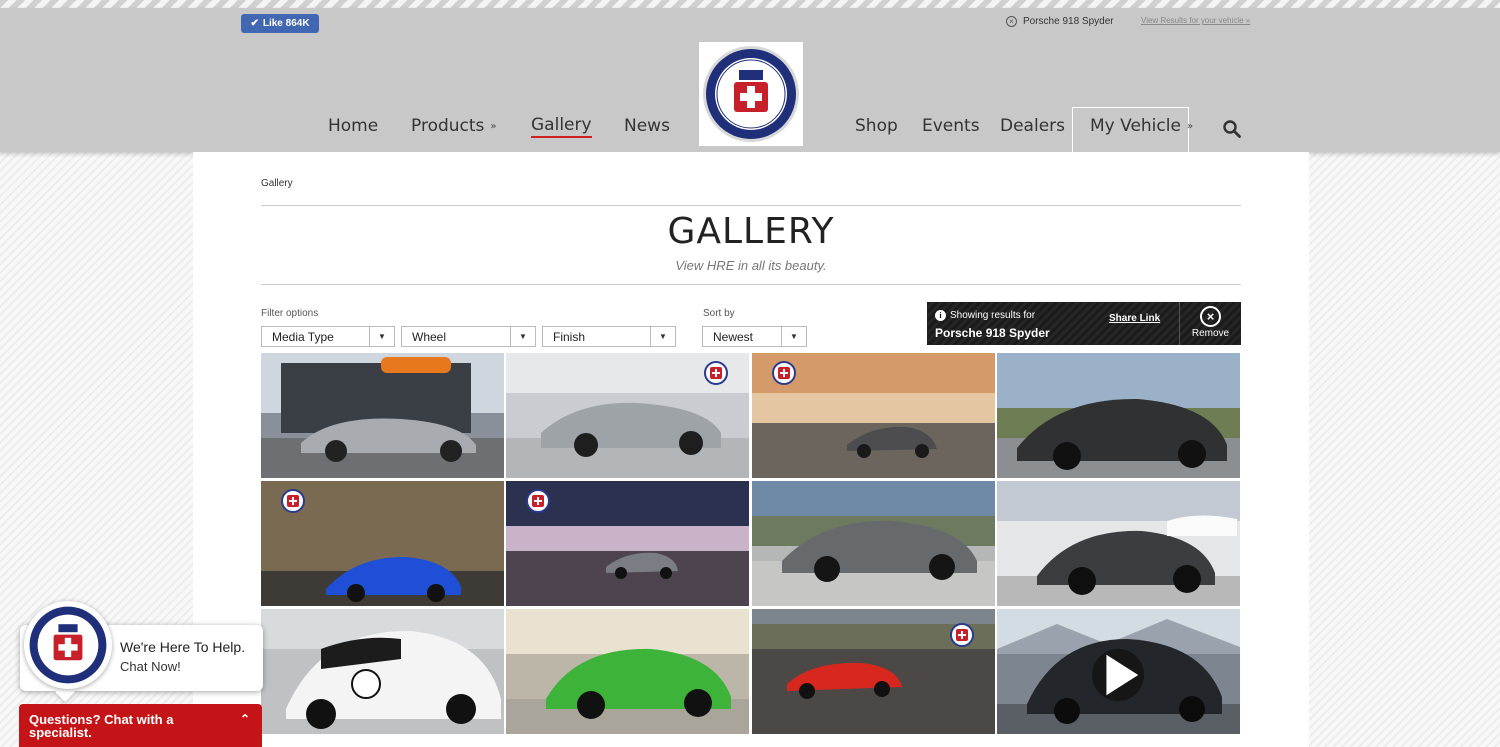 Image resolution: width=1500 pixels, height=747 pixels. What do you see at coordinates (751, 231) in the screenshot?
I see `page-title: GALLERY` at bounding box center [751, 231].